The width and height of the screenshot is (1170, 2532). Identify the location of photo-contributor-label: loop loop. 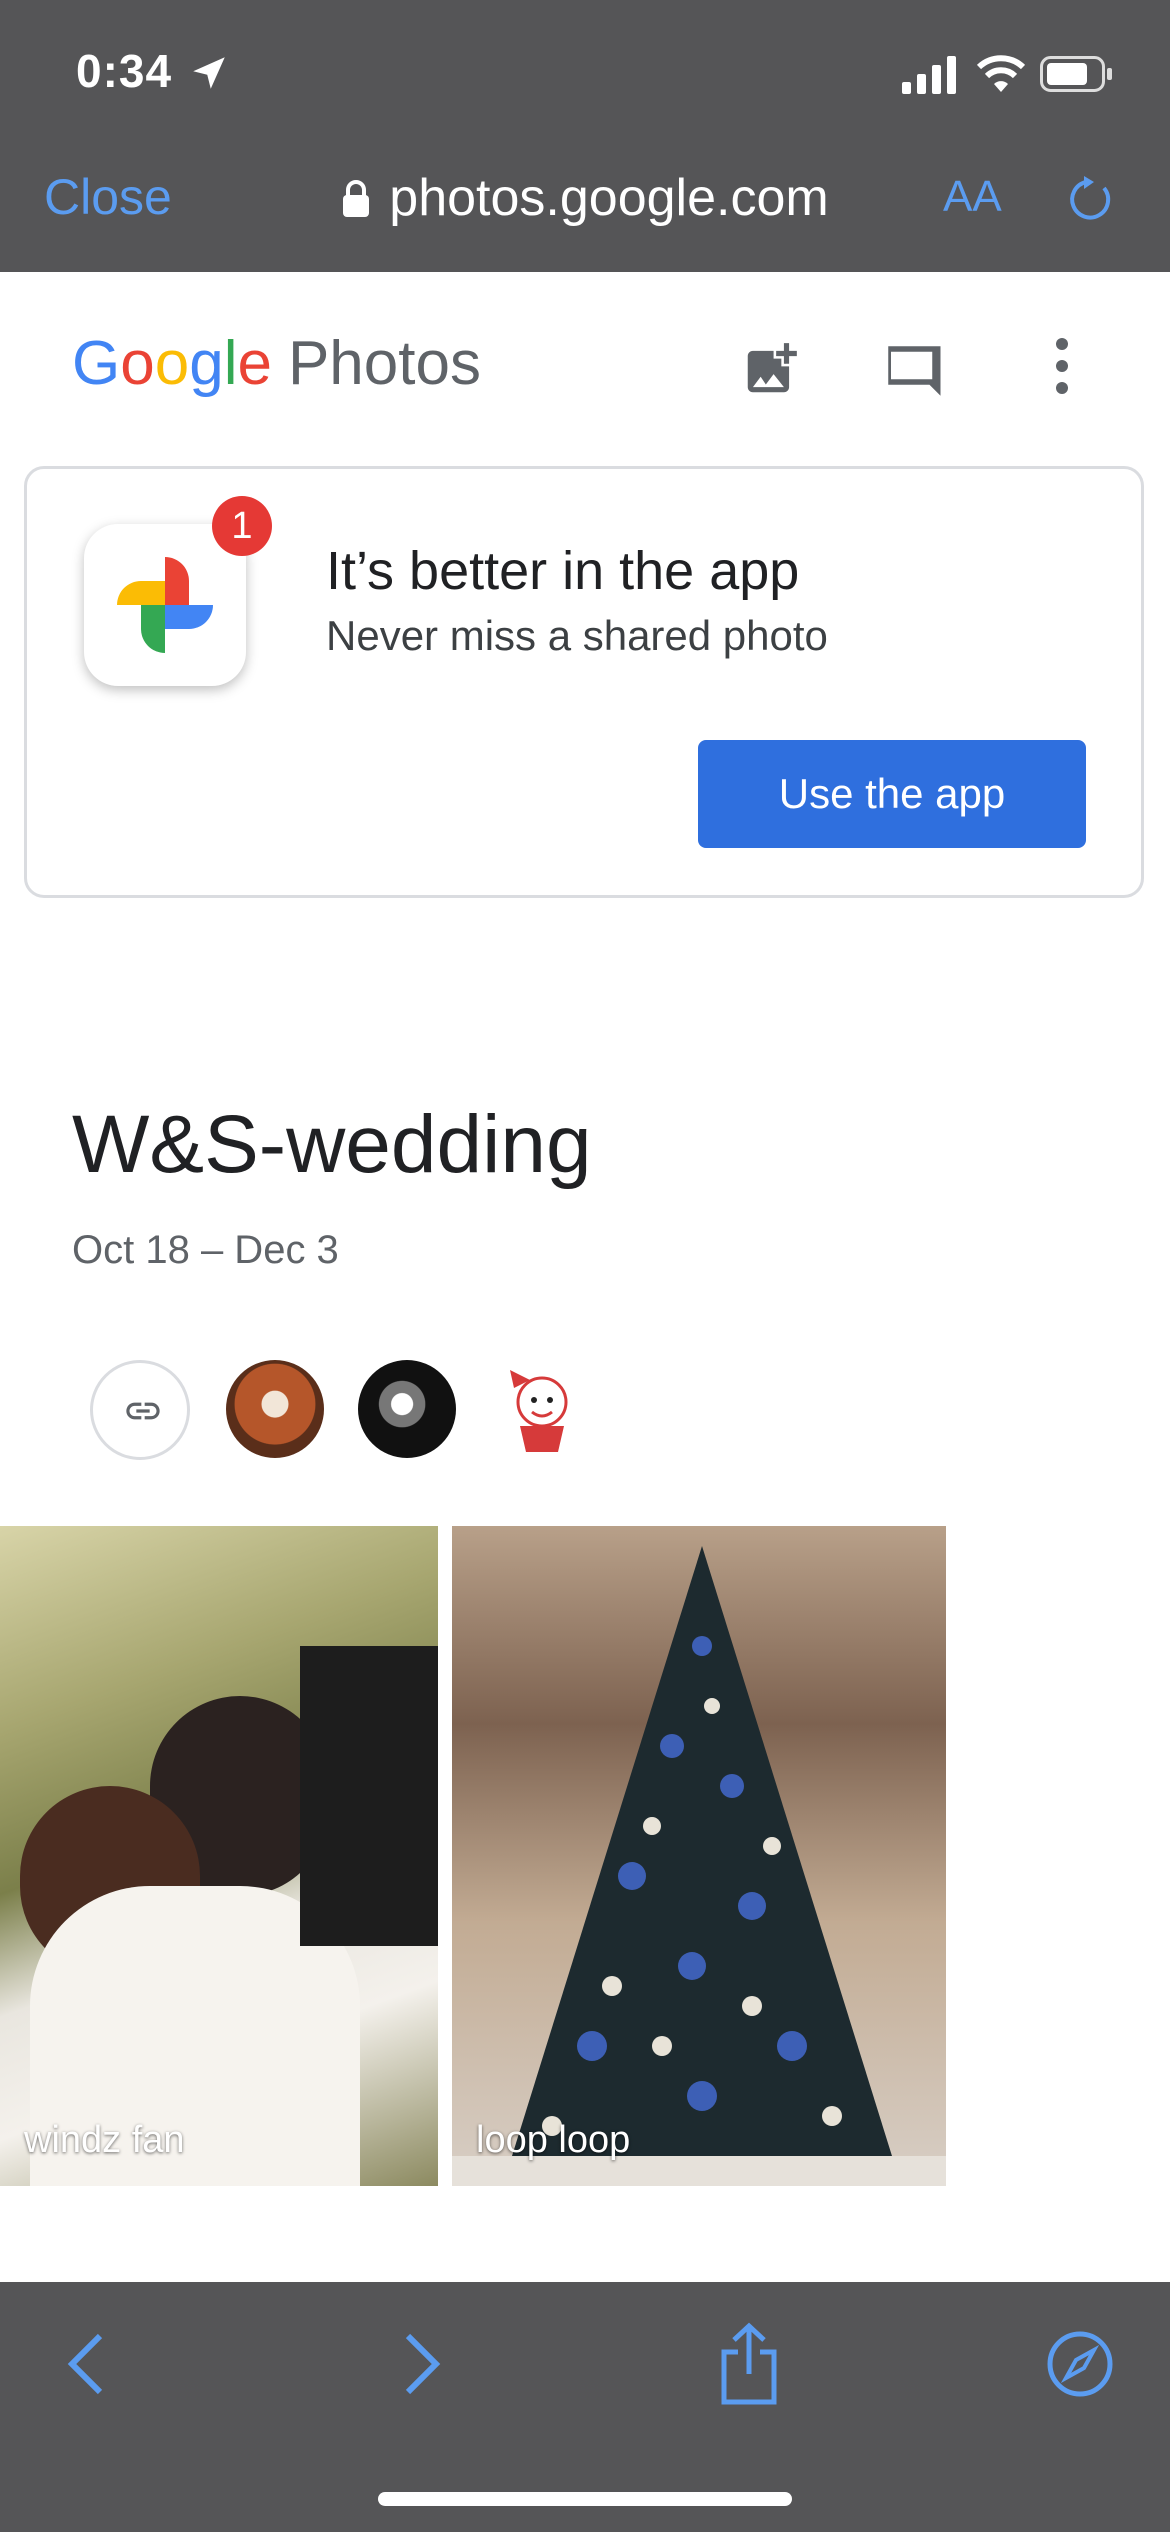
(553, 2140).